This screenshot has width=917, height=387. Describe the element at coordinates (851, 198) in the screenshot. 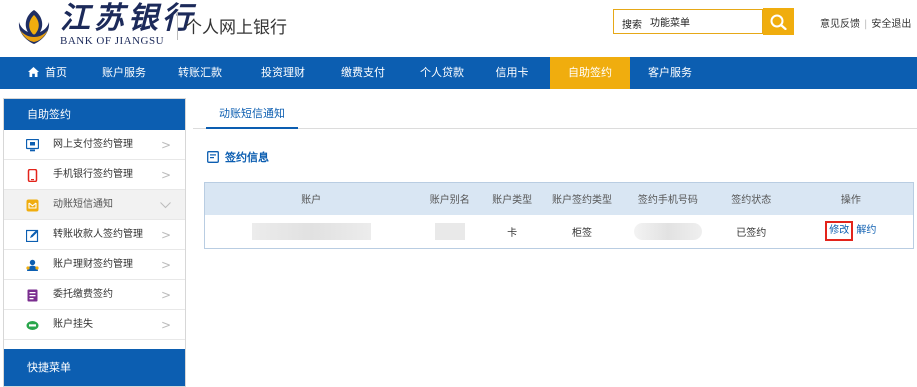

I see `header-actions: 操作` at that location.